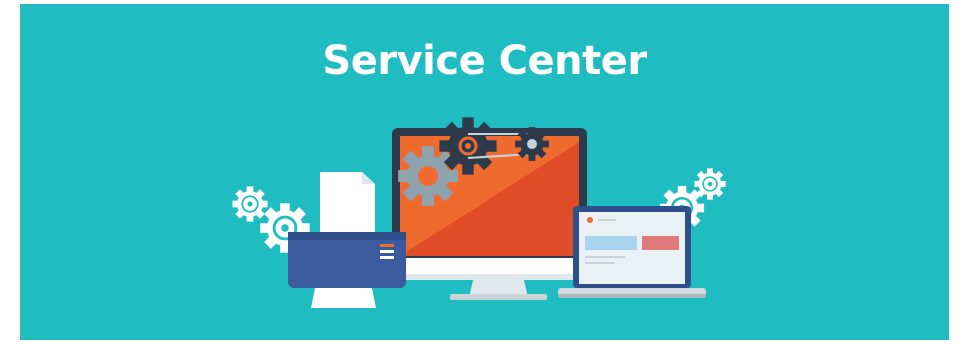 This screenshot has width=969, height=344. I want to click on monitor-icon, so click(489, 214).